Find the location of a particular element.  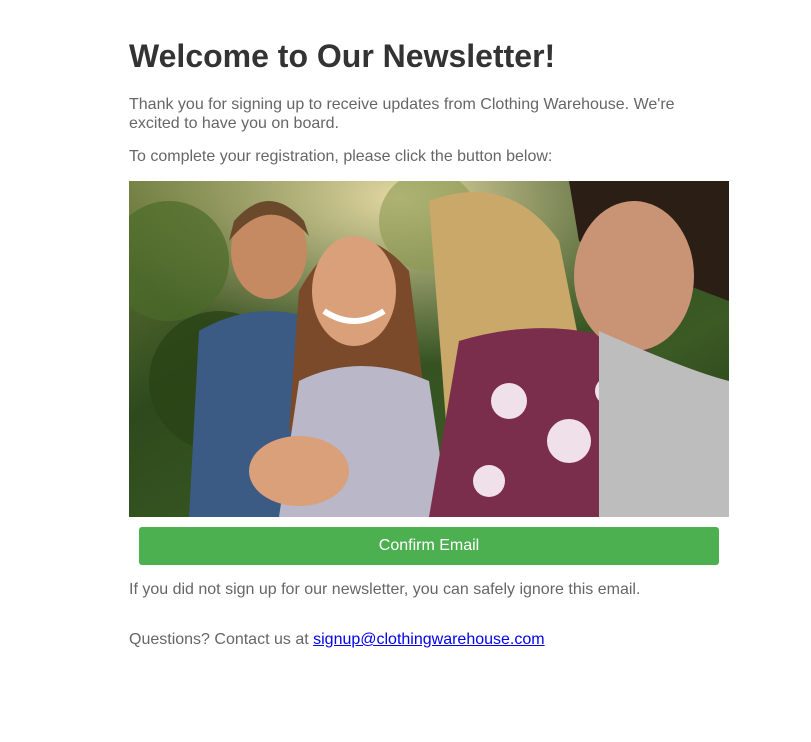

confirm-email-button: Confirm Email is located at coordinates (429, 546).